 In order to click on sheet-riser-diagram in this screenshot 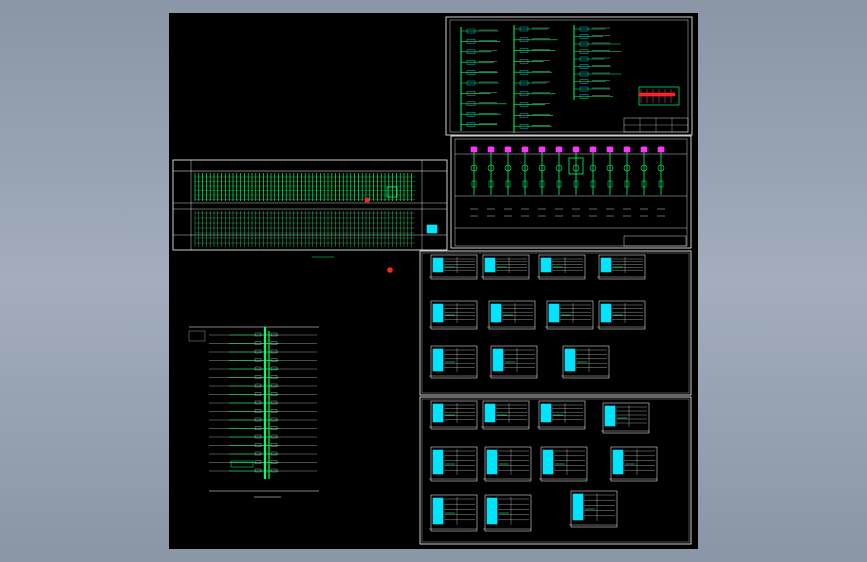, I will do `click(253, 412)`.